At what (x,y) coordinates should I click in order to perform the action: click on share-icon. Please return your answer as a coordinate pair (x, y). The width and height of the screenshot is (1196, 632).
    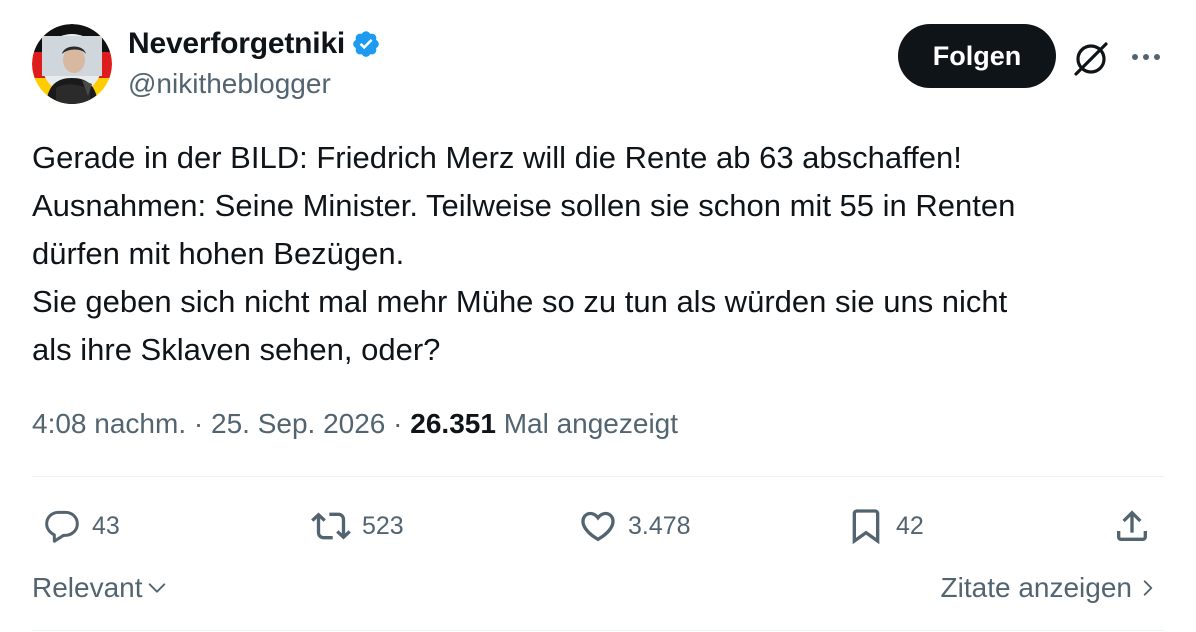
    Looking at the image, I should click on (1132, 526).